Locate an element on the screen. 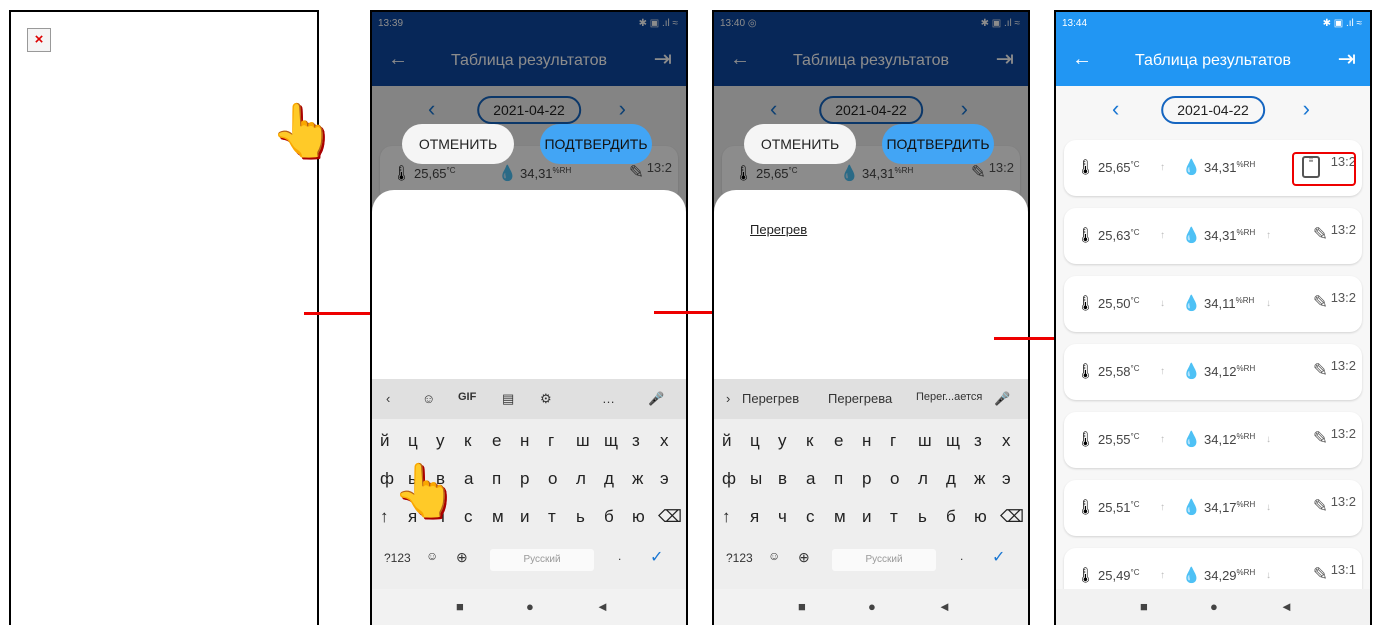 Image resolution: width=1374 pixels, height=625 pixels. sticker-icon: ☺ is located at coordinates (428, 398).